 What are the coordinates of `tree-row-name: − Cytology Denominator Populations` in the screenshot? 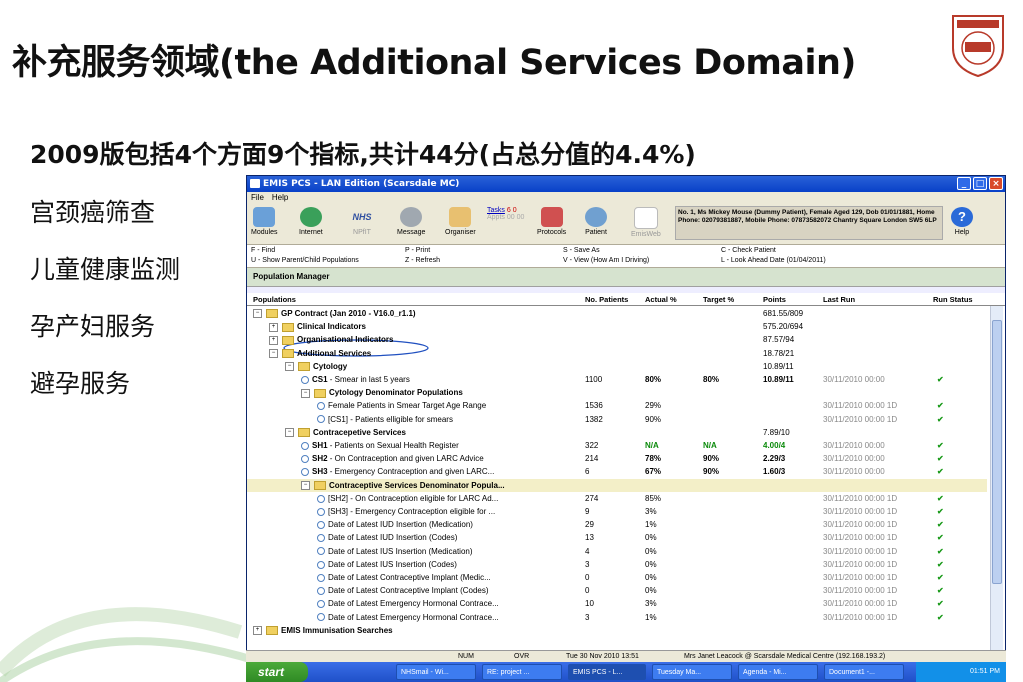 It's located at (382, 392).